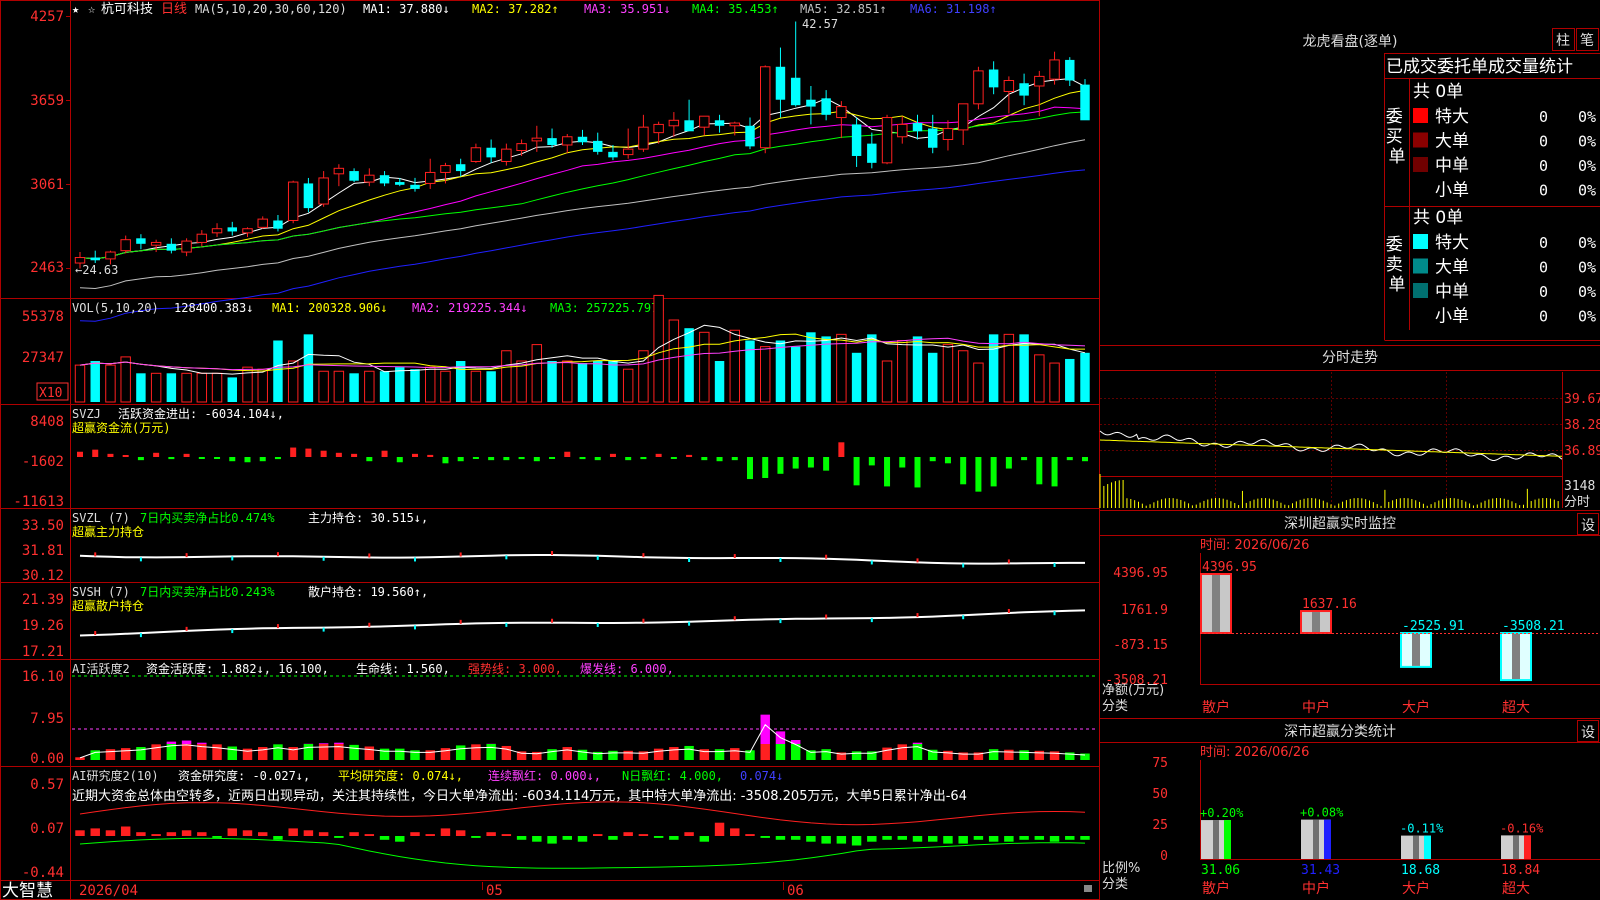  I want to click on intraday-panel: 分时走势 39.67 38.28 36.89 3148 分时, so click(1349, 428).